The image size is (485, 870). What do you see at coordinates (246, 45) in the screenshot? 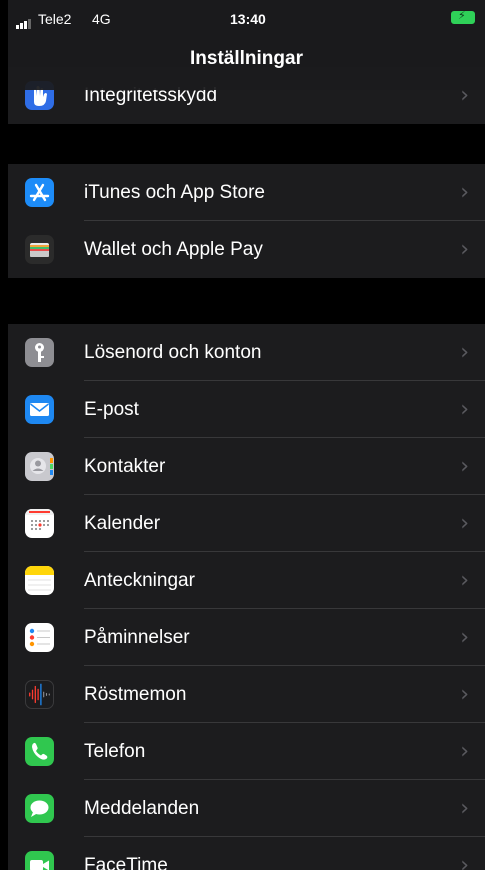
I see `navigation-bar: Tele2 4G 13:40 ⚡ Inställningar` at bounding box center [246, 45].